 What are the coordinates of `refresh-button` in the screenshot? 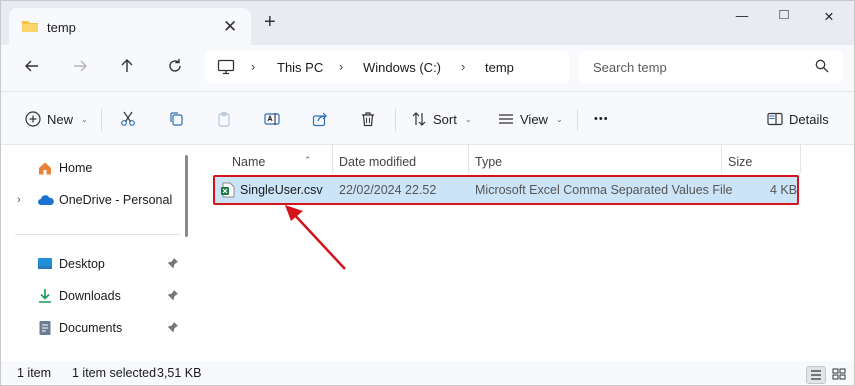 It's located at (175, 68).